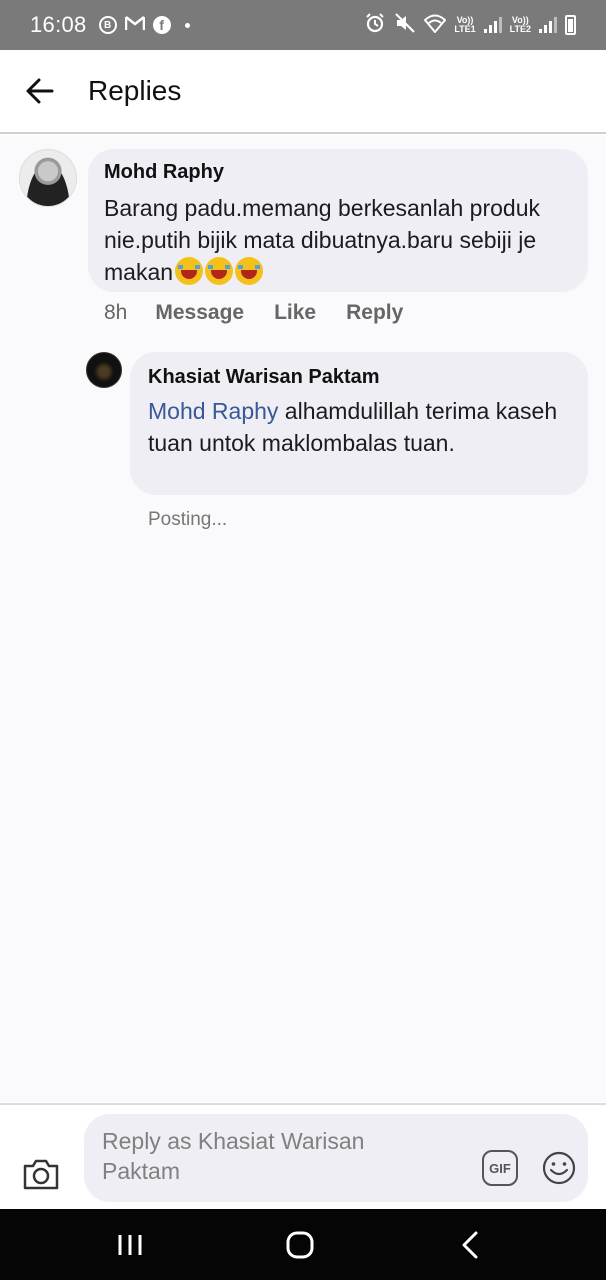 This screenshot has width=606, height=1280. Describe the element at coordinates (338, 172) in the screenshot. I see `comment-author: Mohd Raphy` at that location.